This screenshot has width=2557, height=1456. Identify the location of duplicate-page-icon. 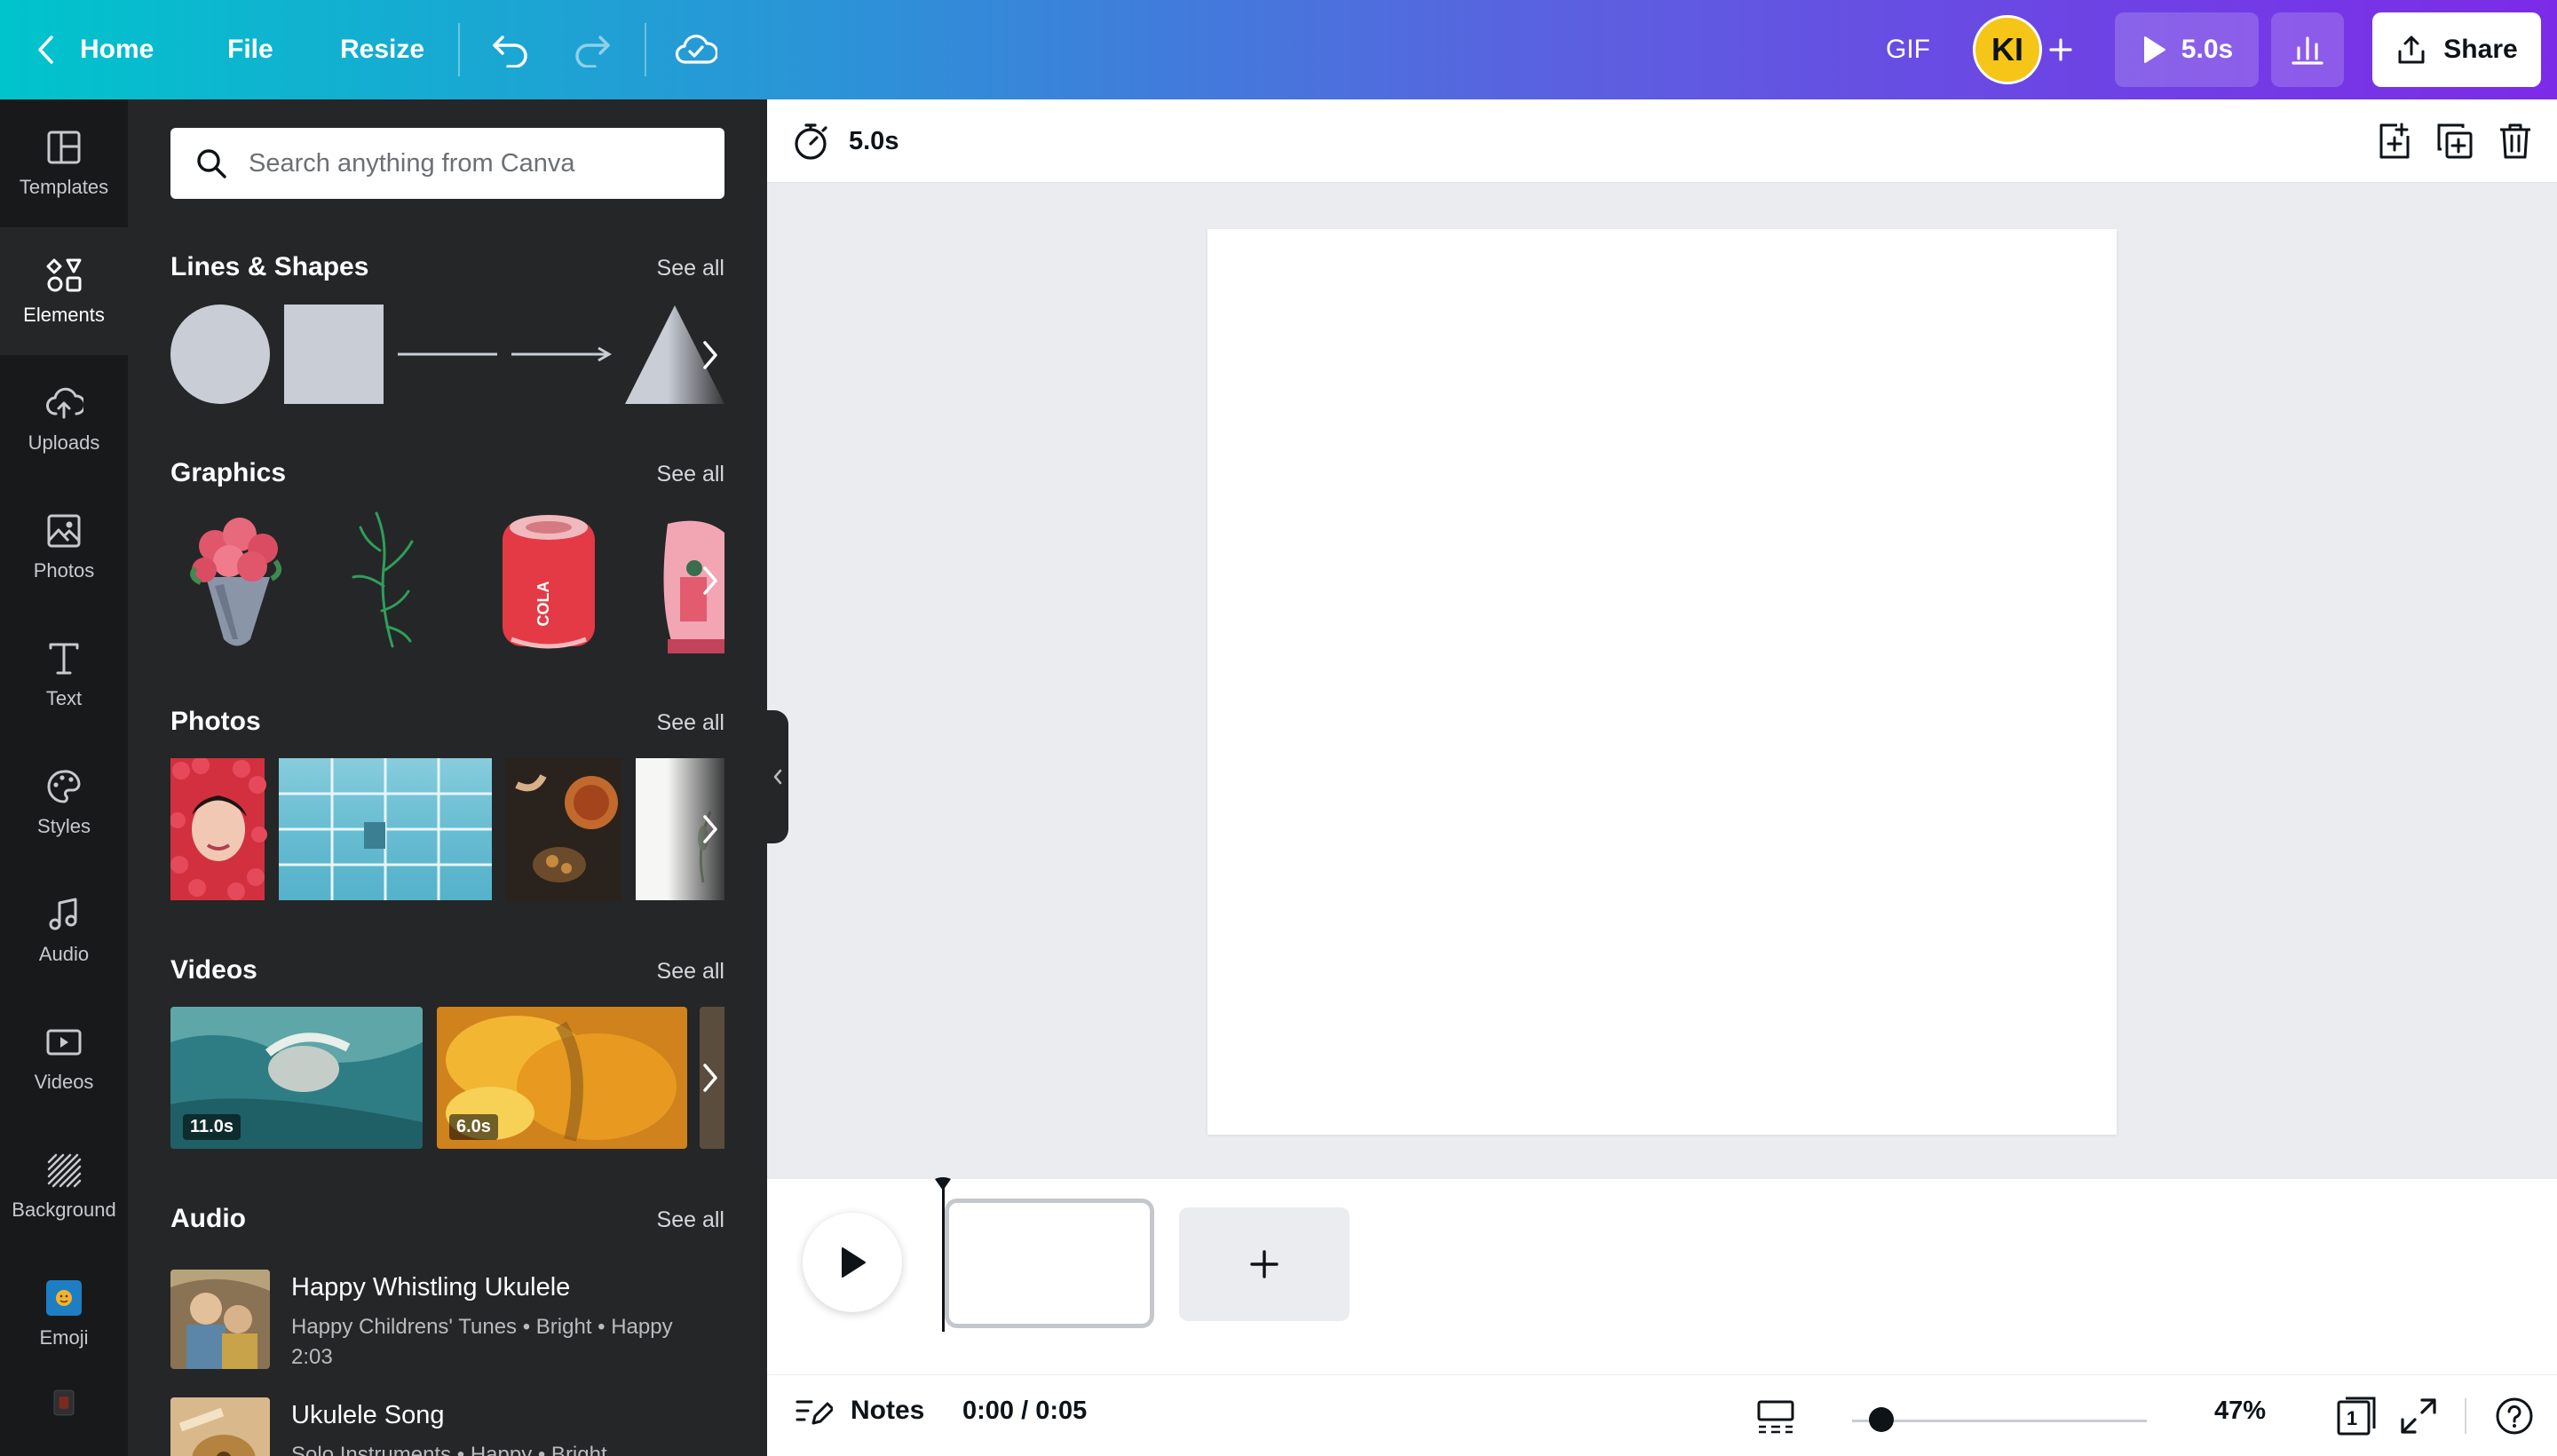
(2454, 141).